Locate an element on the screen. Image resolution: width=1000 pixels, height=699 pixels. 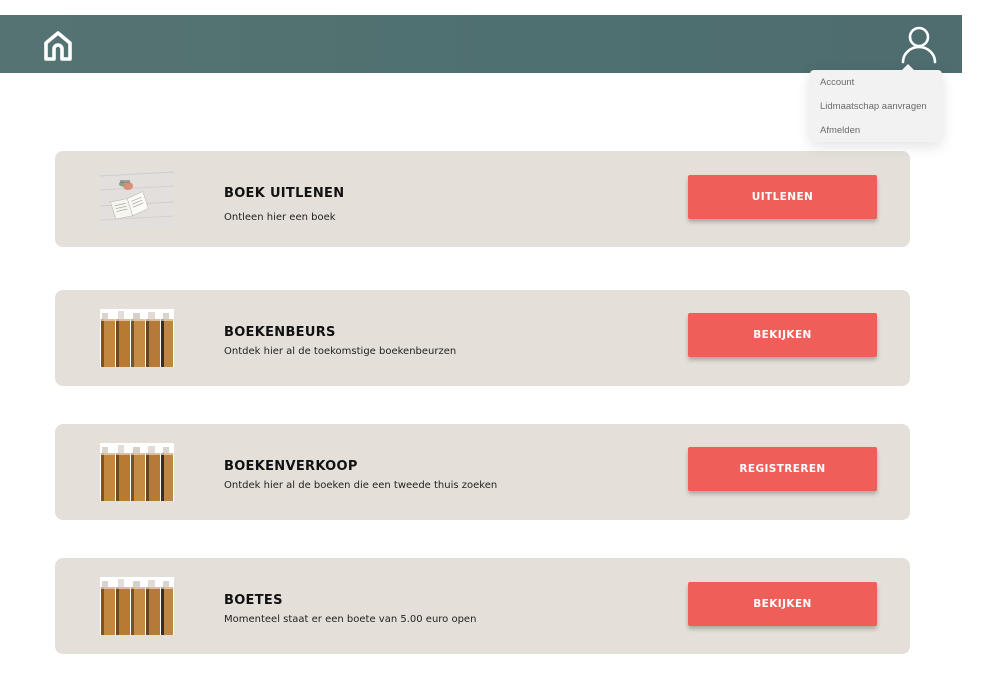
view-fines-button: BEKIJKEN is located at coordinates (782, 604).